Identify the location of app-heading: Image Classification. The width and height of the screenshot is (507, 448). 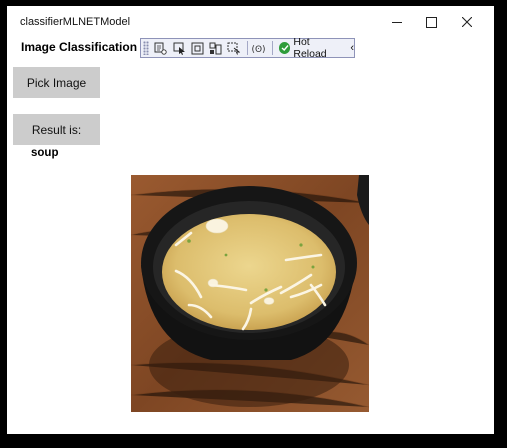
(79, 47).